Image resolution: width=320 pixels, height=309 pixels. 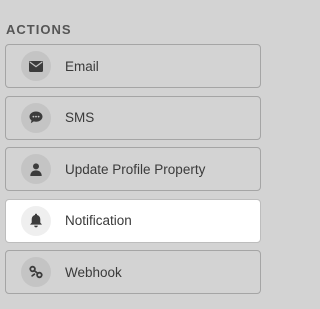 I want to click on action-label: Notification, so click(x=98, y=220).